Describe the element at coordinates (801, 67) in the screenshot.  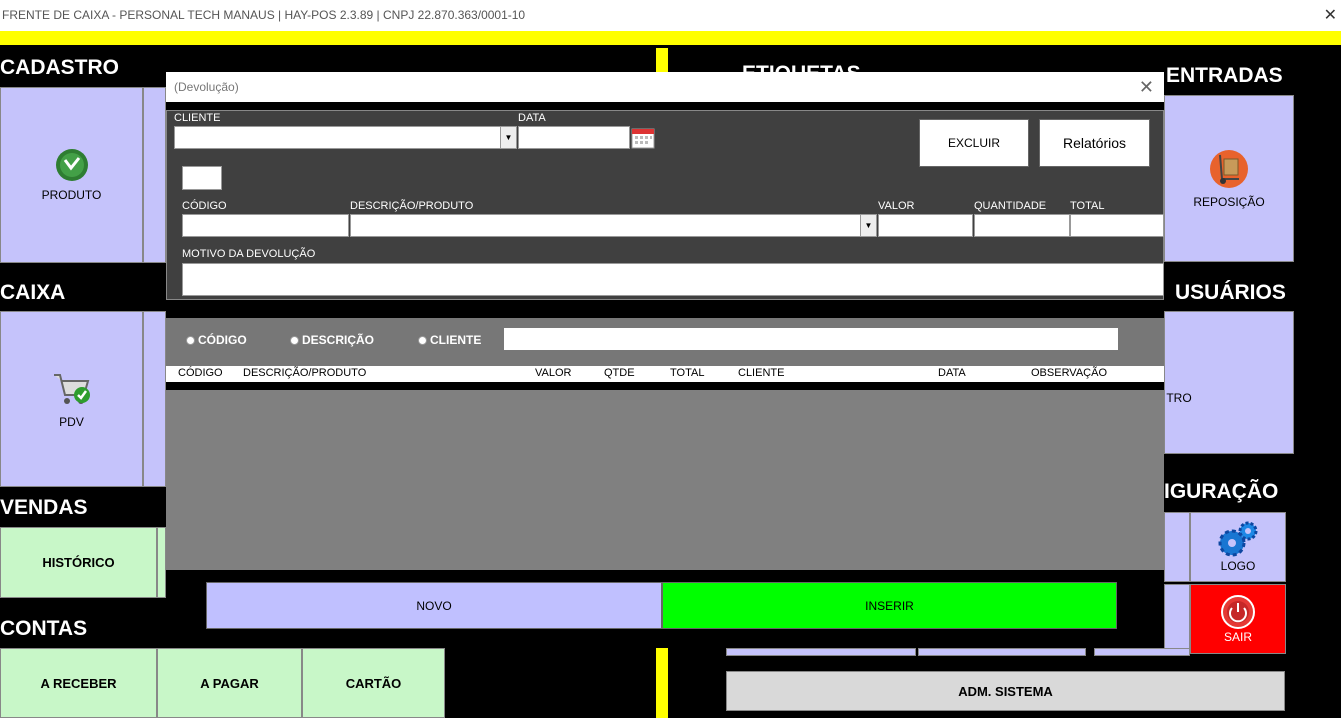
I see `section-etiquetas: ETIQUETAS` at that location.